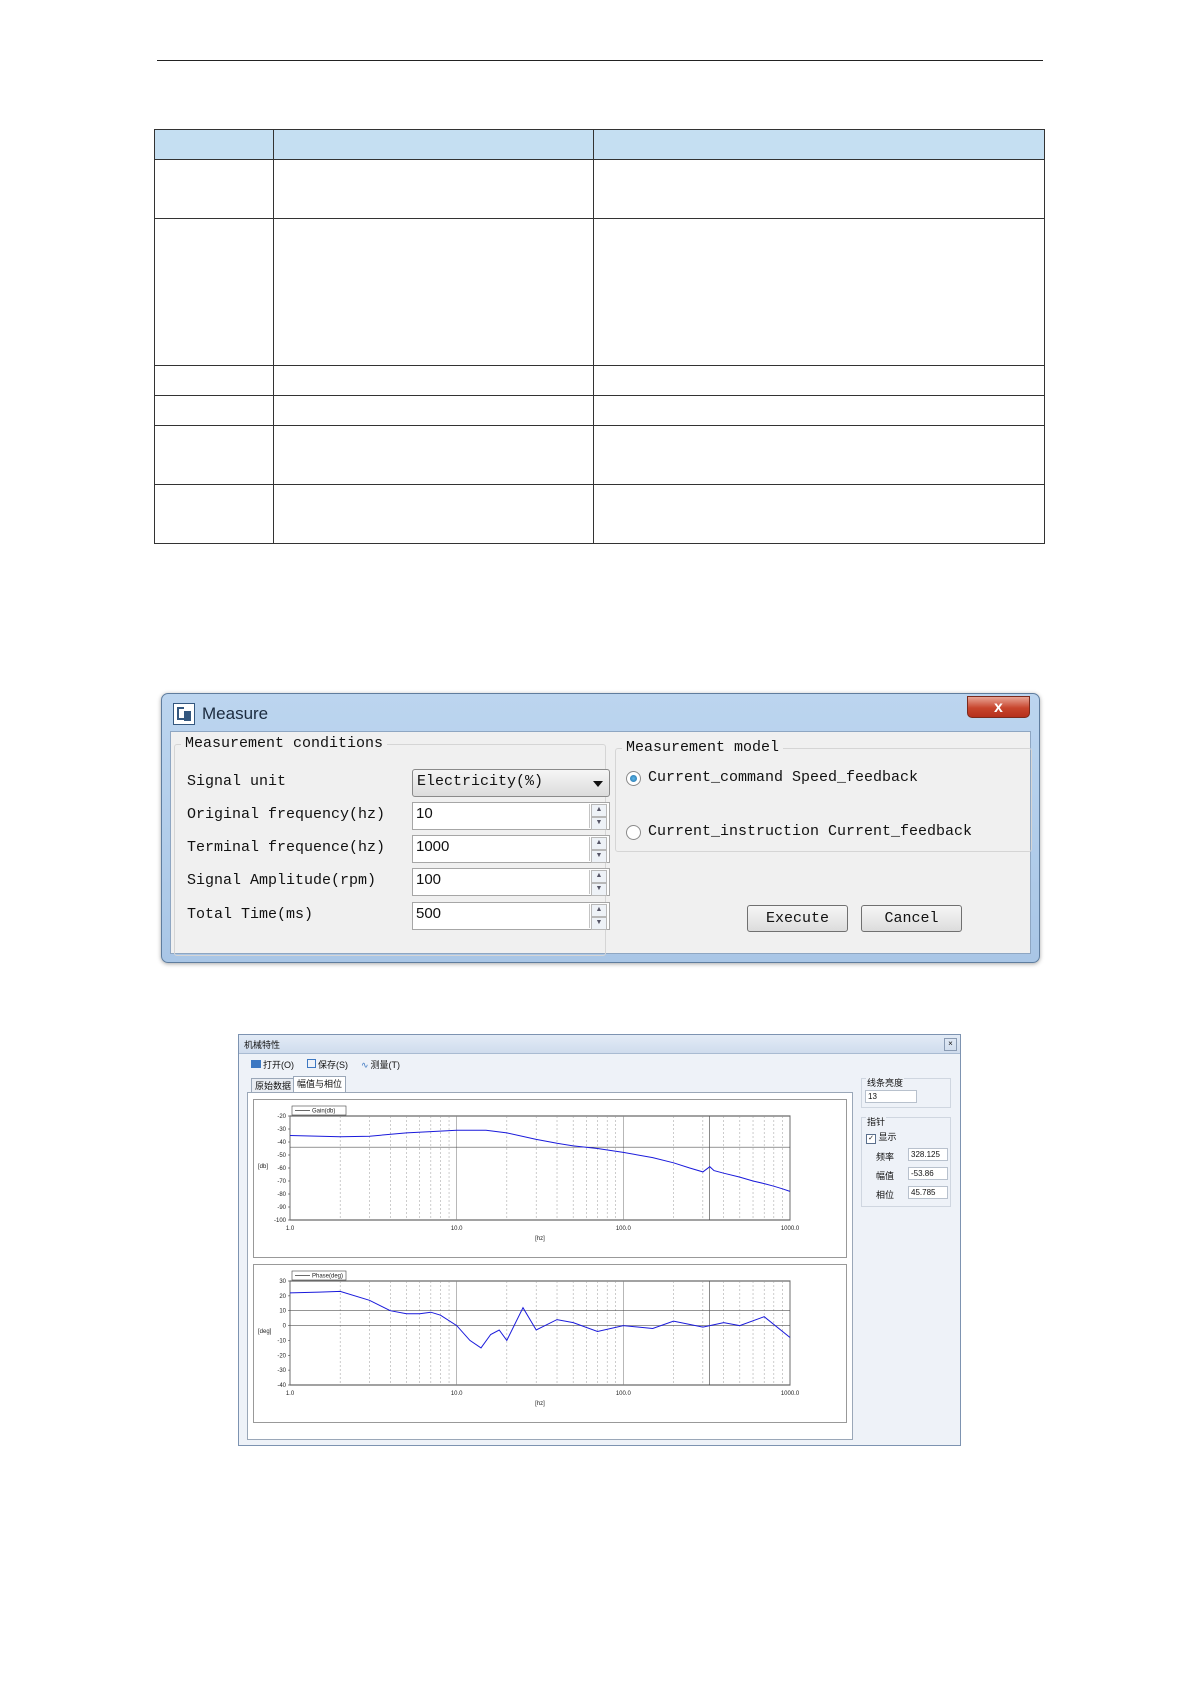 Image resolution: width=1191 pixels, height=1684 pixels. Describe the element at coordinates (327, 1064) in the screenshot. I see `toolbar-save-button: 保存(S)` at that location.